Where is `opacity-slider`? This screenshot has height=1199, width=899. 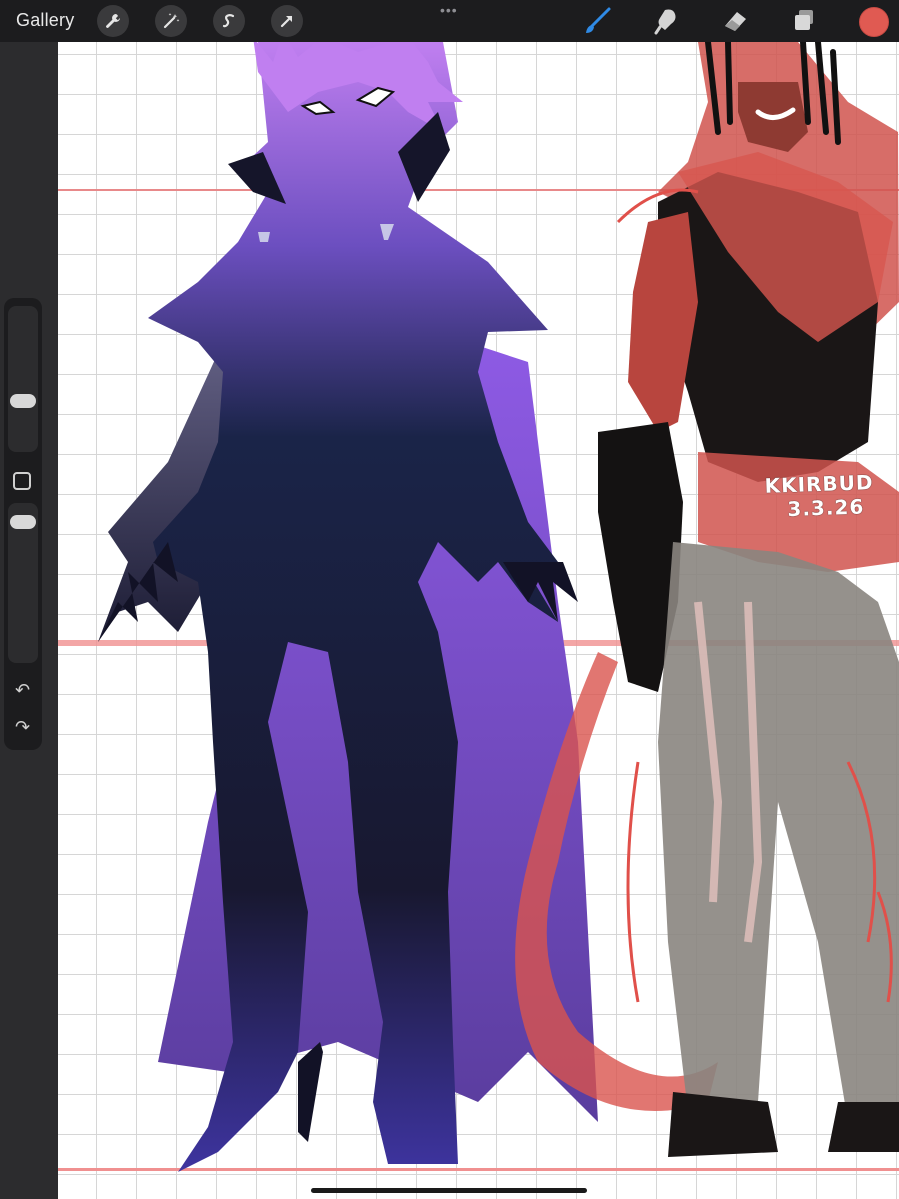 opacity-slider is located at coordinates (23, 583).